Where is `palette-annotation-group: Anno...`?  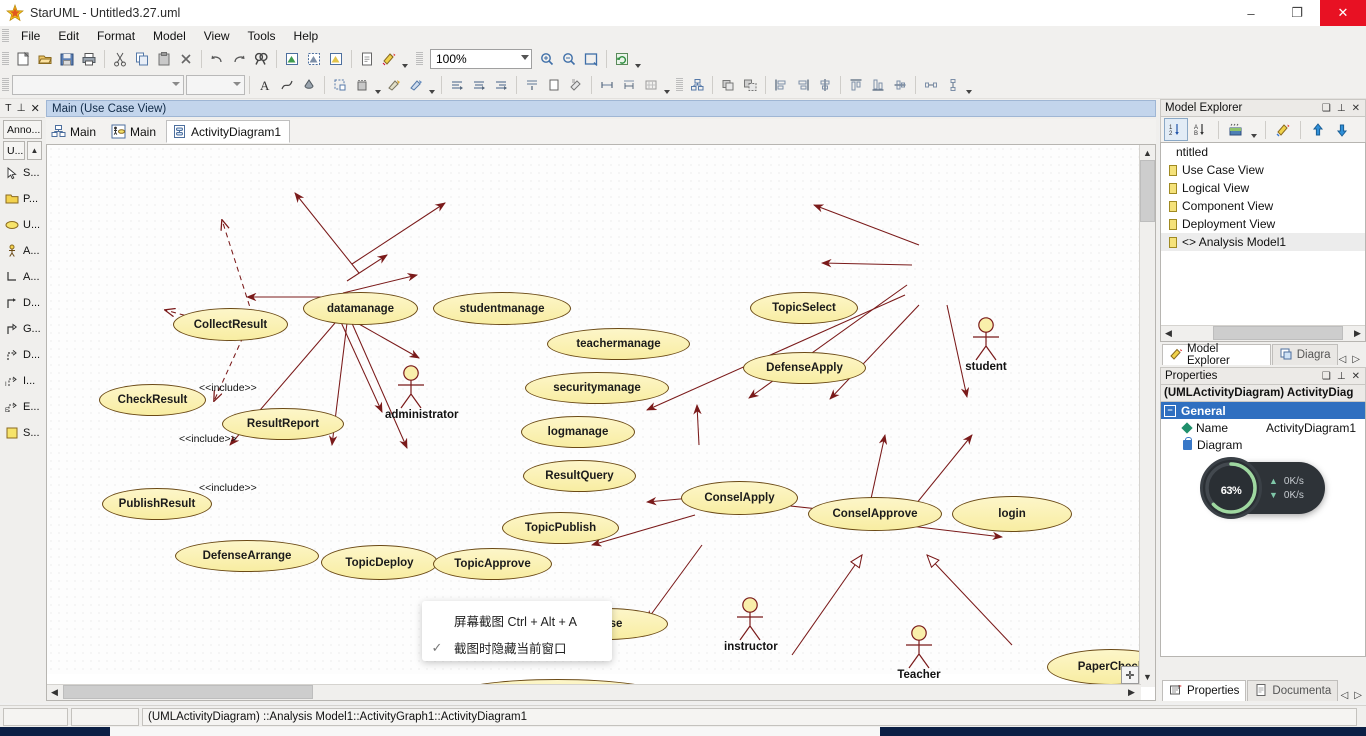
palette-annotation-group: Anno... is located at coordinates (22, 129).